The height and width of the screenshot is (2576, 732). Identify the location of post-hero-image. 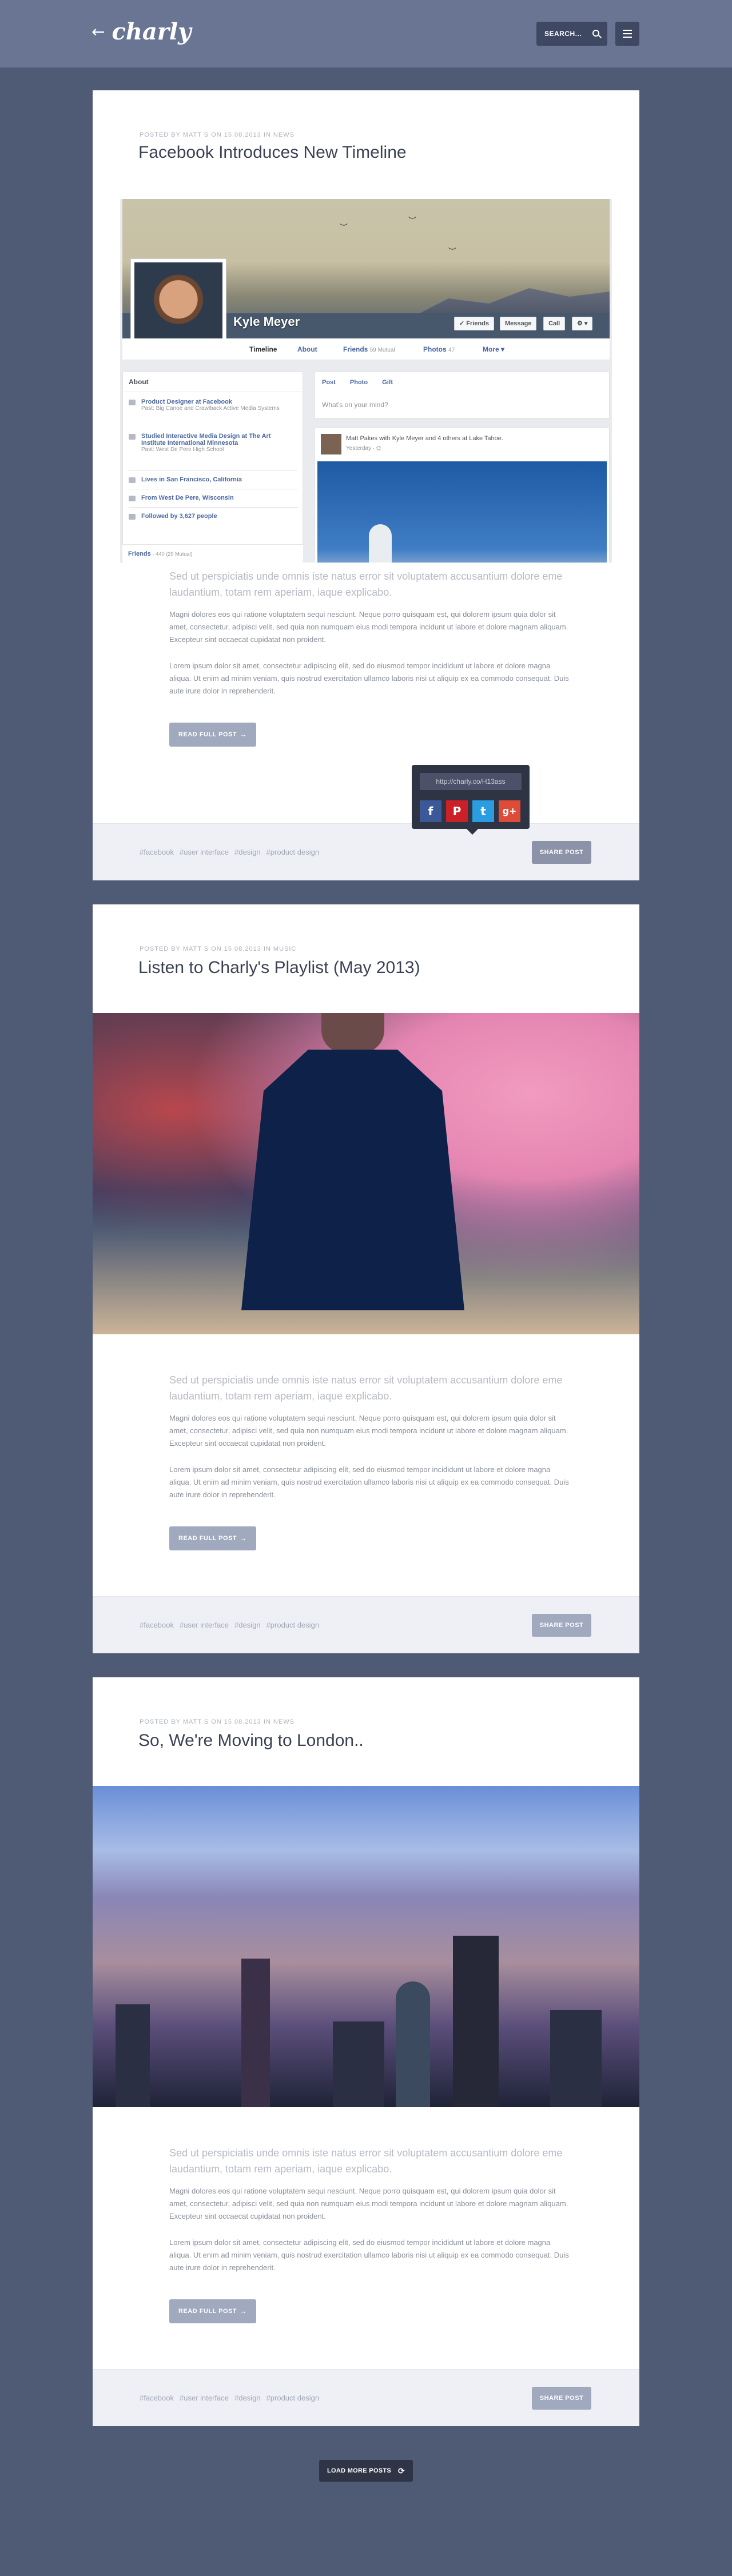
(366, 1173).